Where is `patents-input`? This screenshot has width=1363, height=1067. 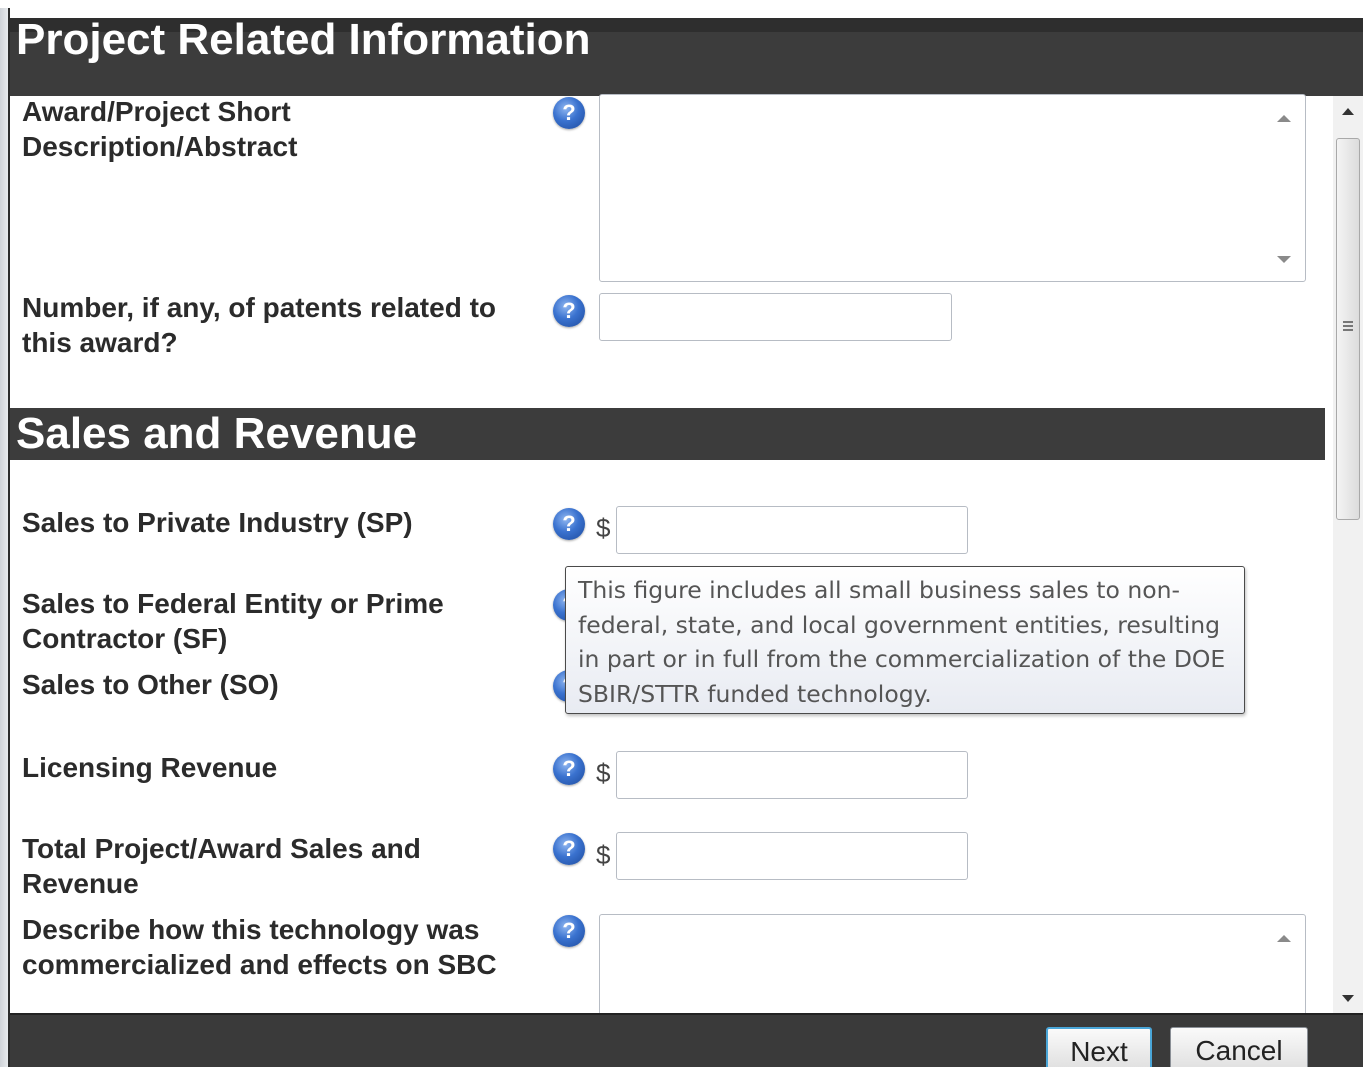
patents-input is located at coordinates (775, 317).